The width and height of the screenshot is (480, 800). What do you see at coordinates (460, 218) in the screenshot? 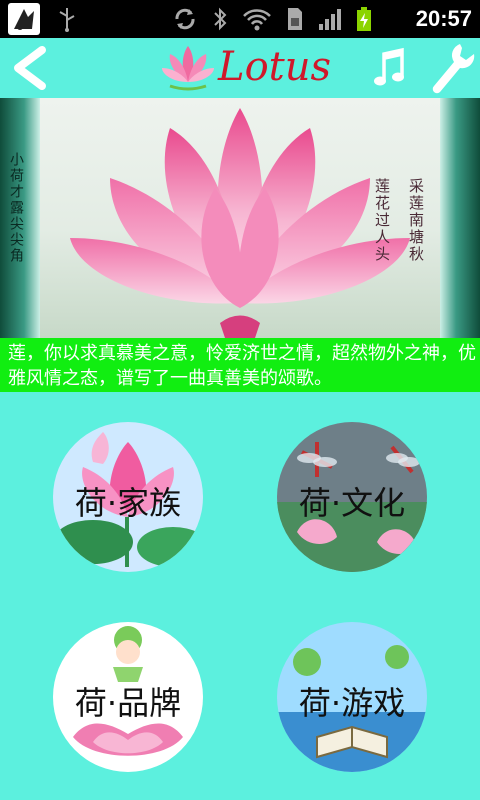
I see `banner-right-panel` at bounding box center [460, 218].